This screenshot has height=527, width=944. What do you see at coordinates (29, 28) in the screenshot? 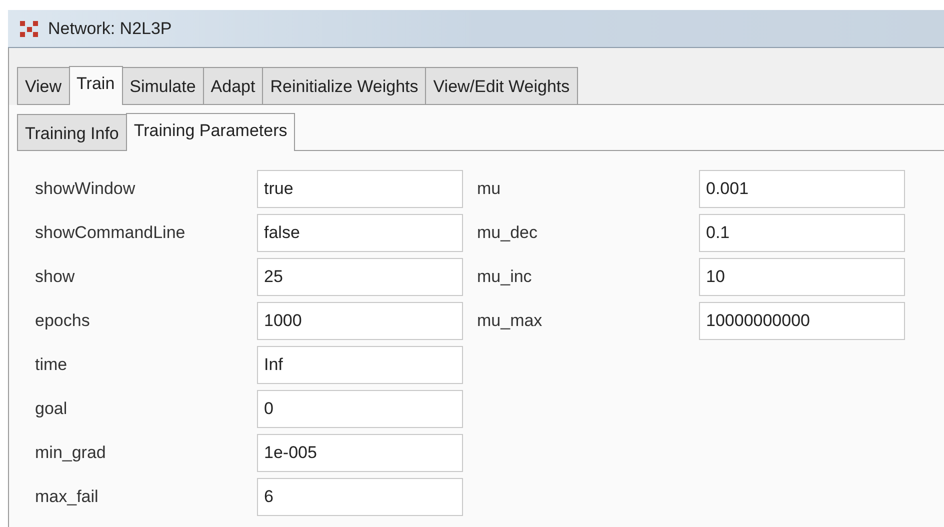
I see `network-icon` at bounding box center [29, 28].